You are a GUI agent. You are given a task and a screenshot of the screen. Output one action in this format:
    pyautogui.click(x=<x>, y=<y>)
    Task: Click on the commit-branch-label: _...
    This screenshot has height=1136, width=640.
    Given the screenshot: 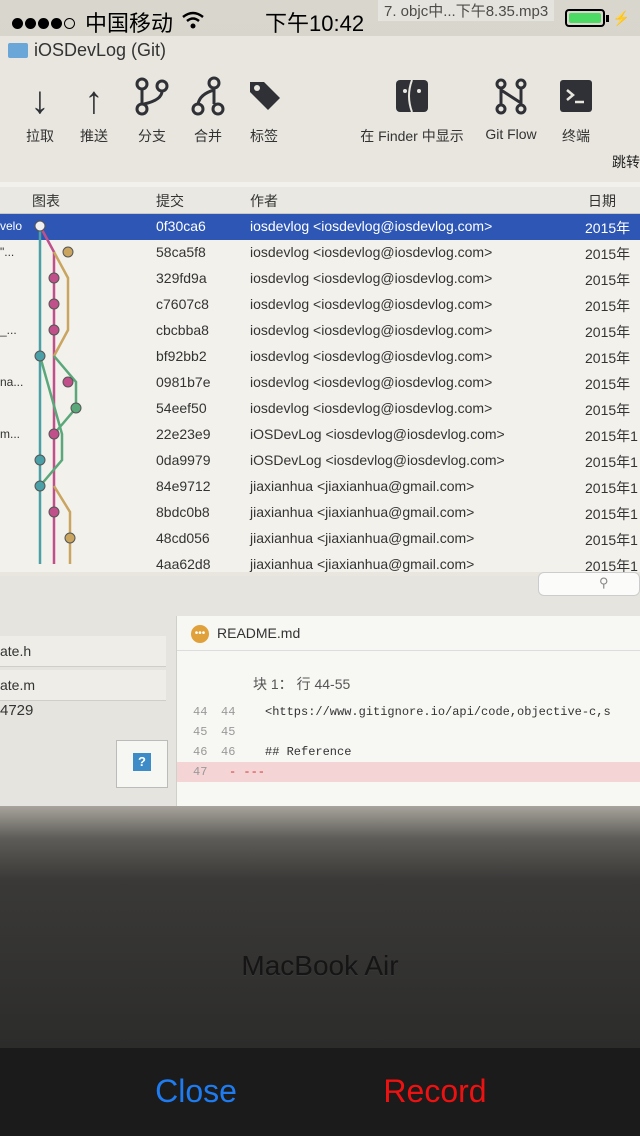 What is the action you would take?
    pyautogui.click(x=8, y=330)
    